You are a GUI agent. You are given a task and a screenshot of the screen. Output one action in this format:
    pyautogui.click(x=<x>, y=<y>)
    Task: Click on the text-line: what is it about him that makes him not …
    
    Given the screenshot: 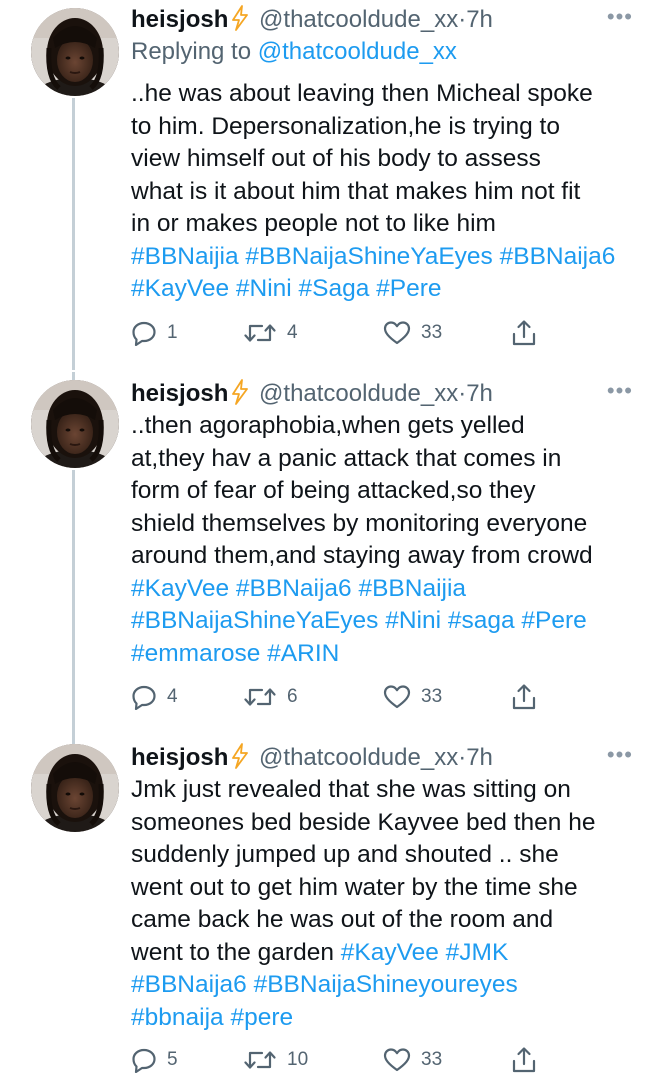 What is the action you would take?
    pyautogui.click(x=356, y=191)
    